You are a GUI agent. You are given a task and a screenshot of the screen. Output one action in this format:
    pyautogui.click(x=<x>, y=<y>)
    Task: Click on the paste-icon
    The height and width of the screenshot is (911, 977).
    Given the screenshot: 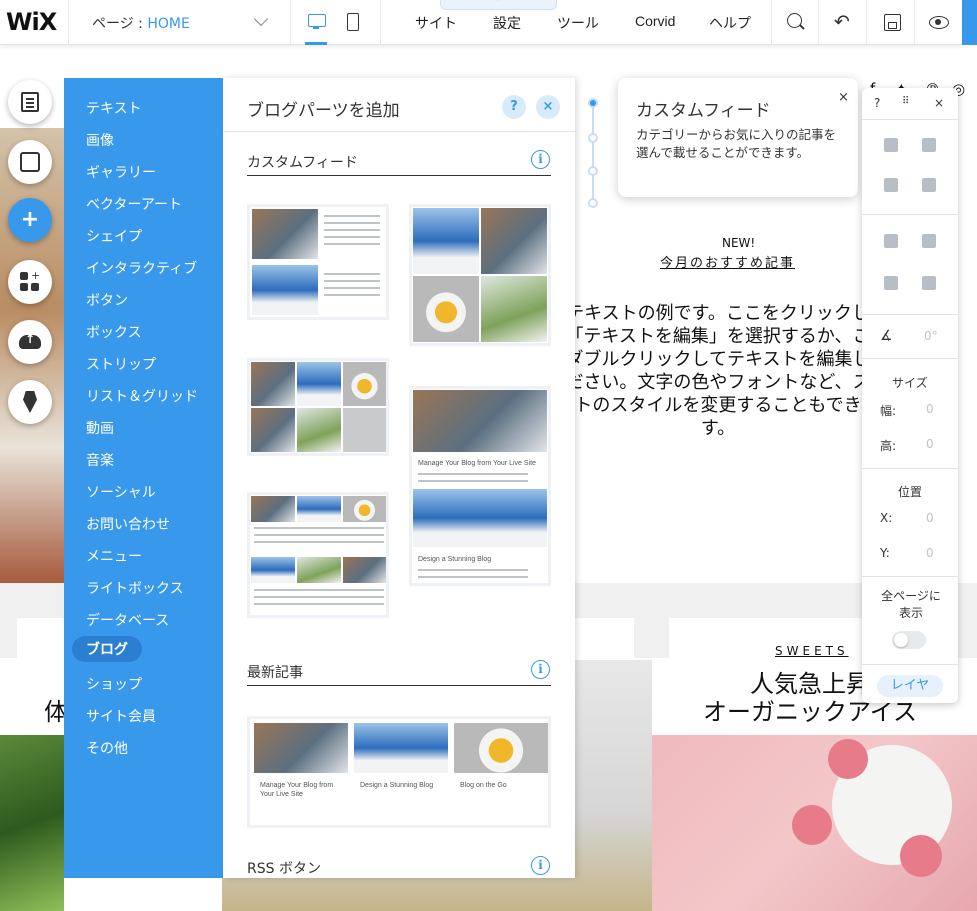 What is the action you would take?
    pyautogui.click(x=929, y=145)
    